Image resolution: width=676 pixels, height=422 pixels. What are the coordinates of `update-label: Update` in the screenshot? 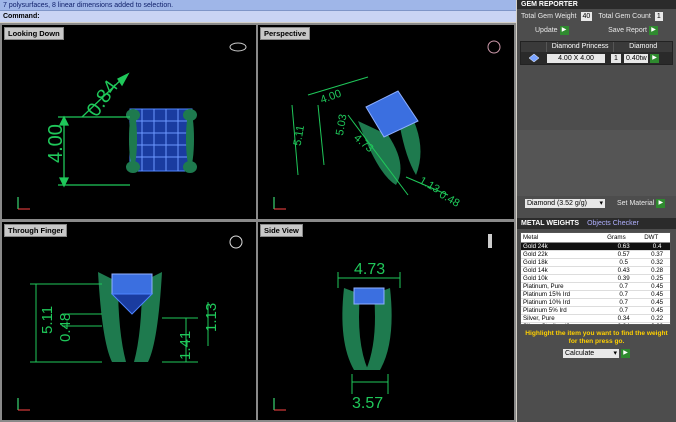 It's located at (546, 30).